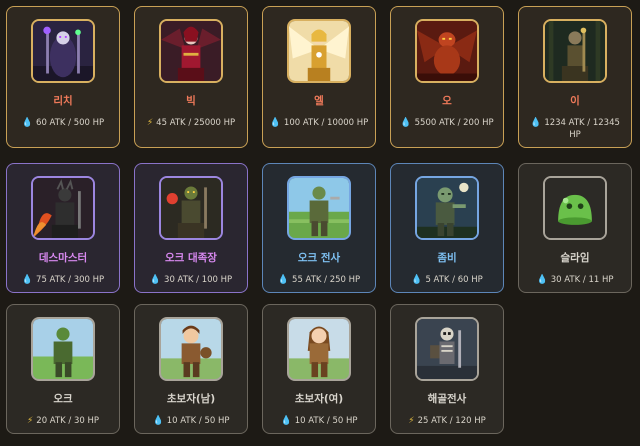 The image size is (640, 446). What do you see at coordinates (447, 399) in the screenshot?
I see `character-name: 해골전사` at bounding box center [447, 399].